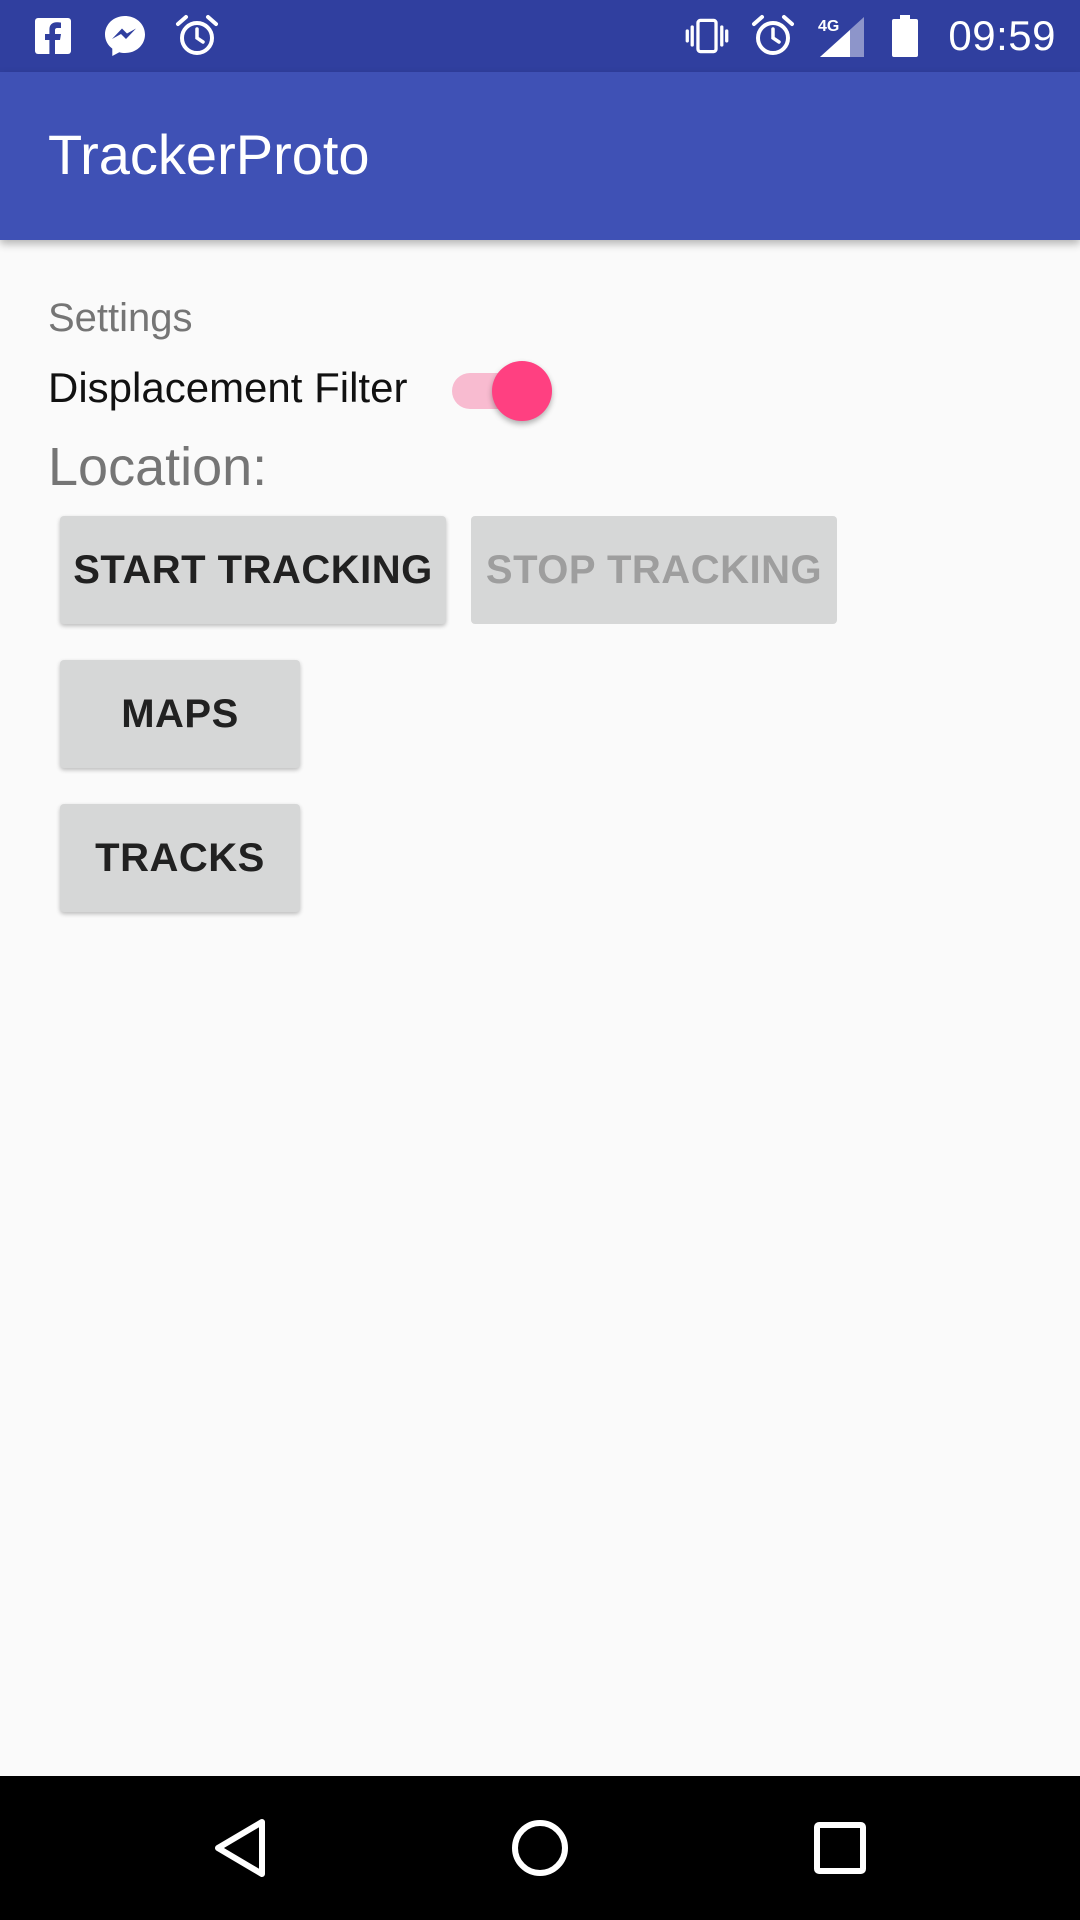 This screenshot has width=1080, height=1920. I want to click on clock: 09:59, so click(1002, 35).